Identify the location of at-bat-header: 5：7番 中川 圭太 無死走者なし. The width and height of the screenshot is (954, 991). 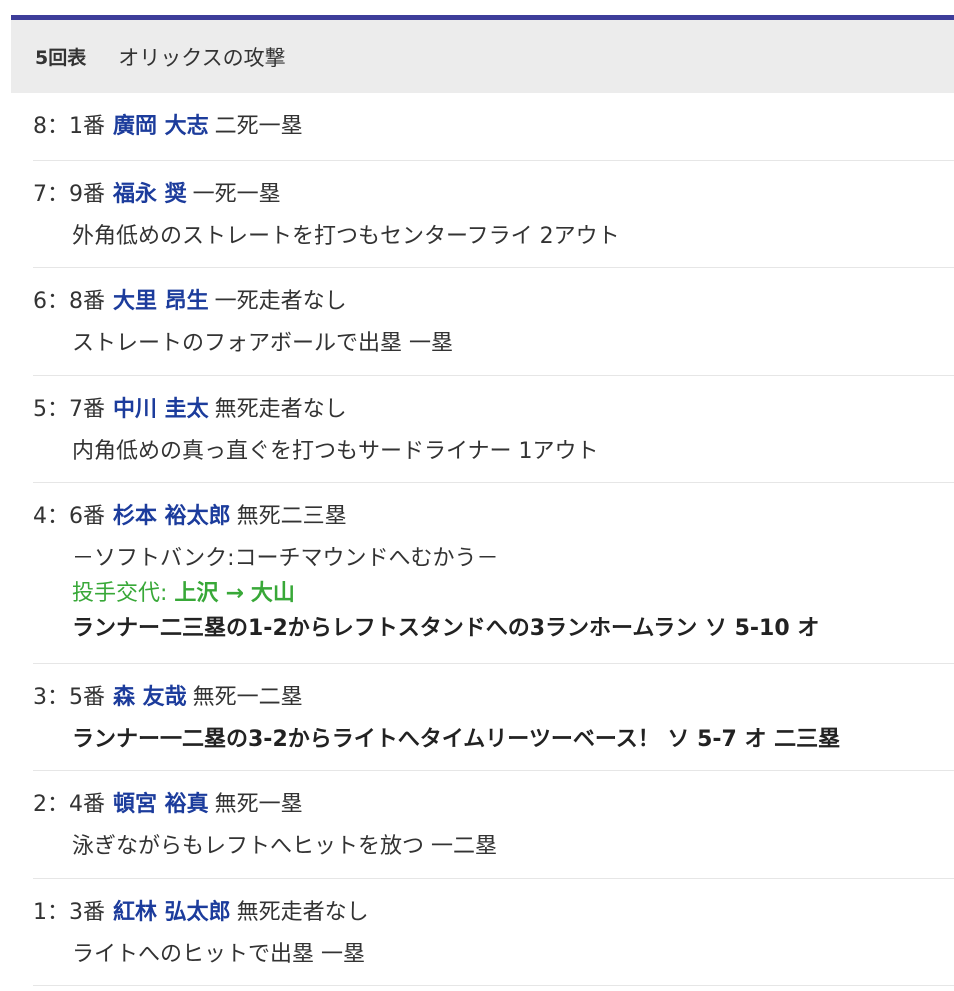
(190, 410).